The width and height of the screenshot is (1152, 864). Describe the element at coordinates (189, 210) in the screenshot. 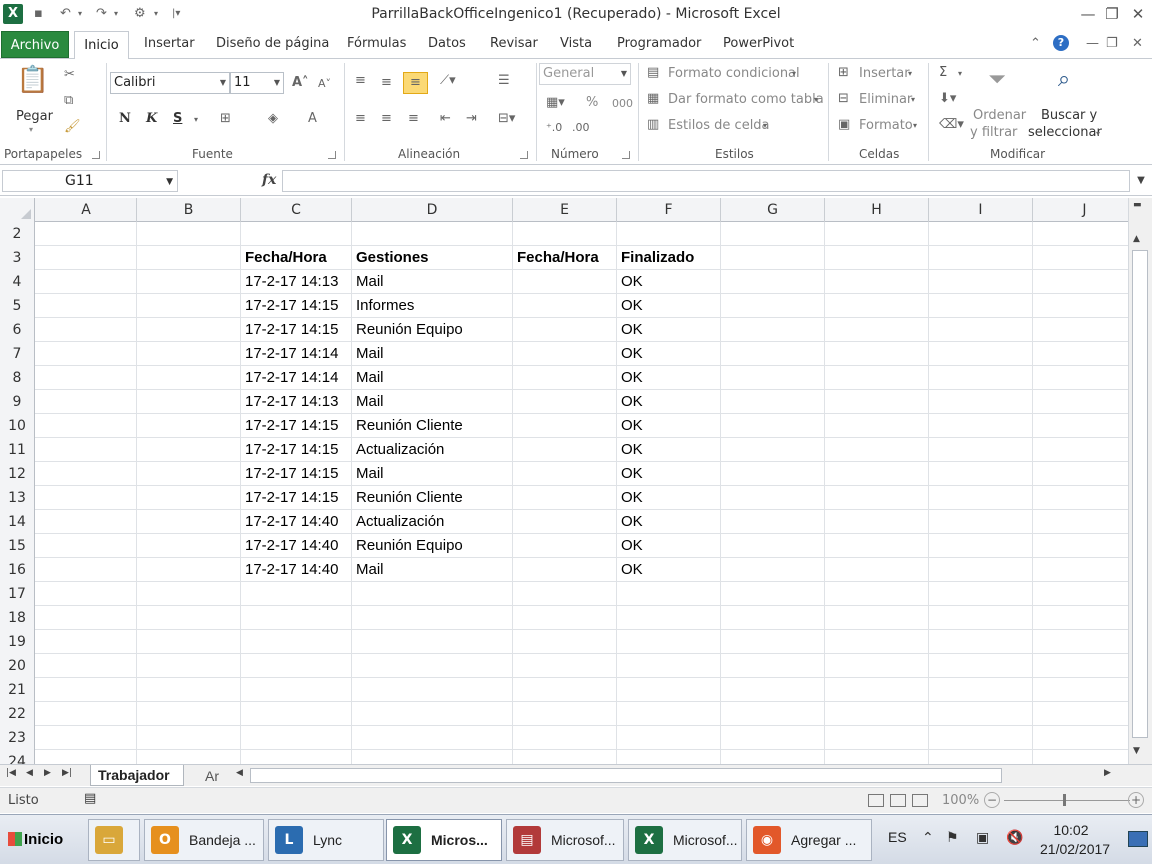

I see `column-header-b: B` at that location.